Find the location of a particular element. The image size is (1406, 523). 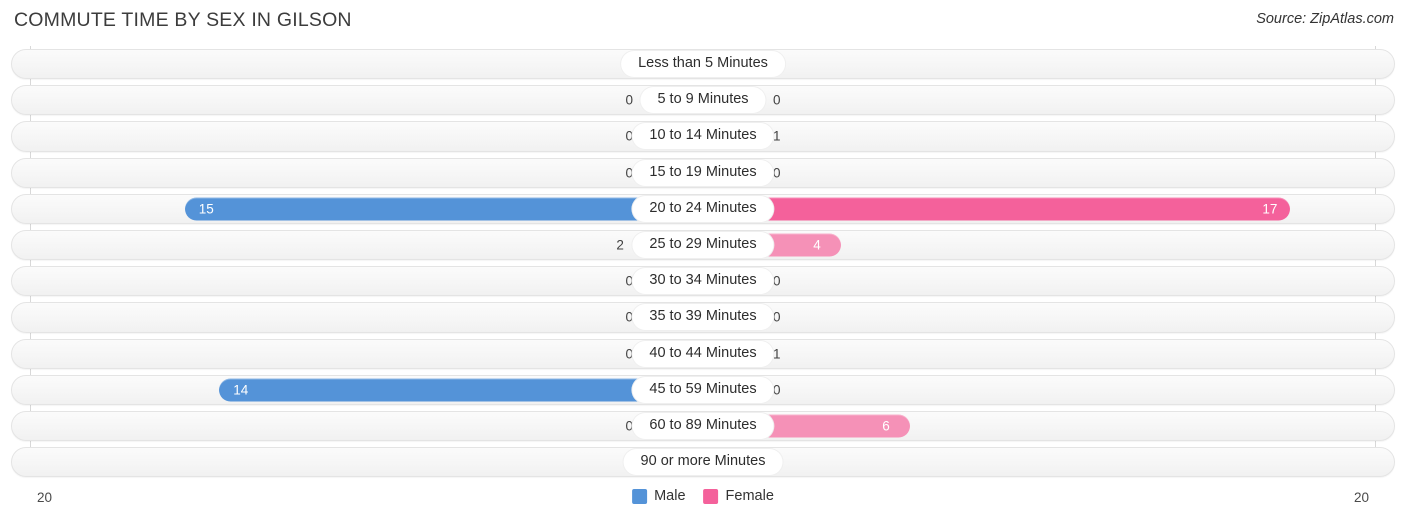

category-label: 20 to 24 Minutes is located at coordinates (703, 208).